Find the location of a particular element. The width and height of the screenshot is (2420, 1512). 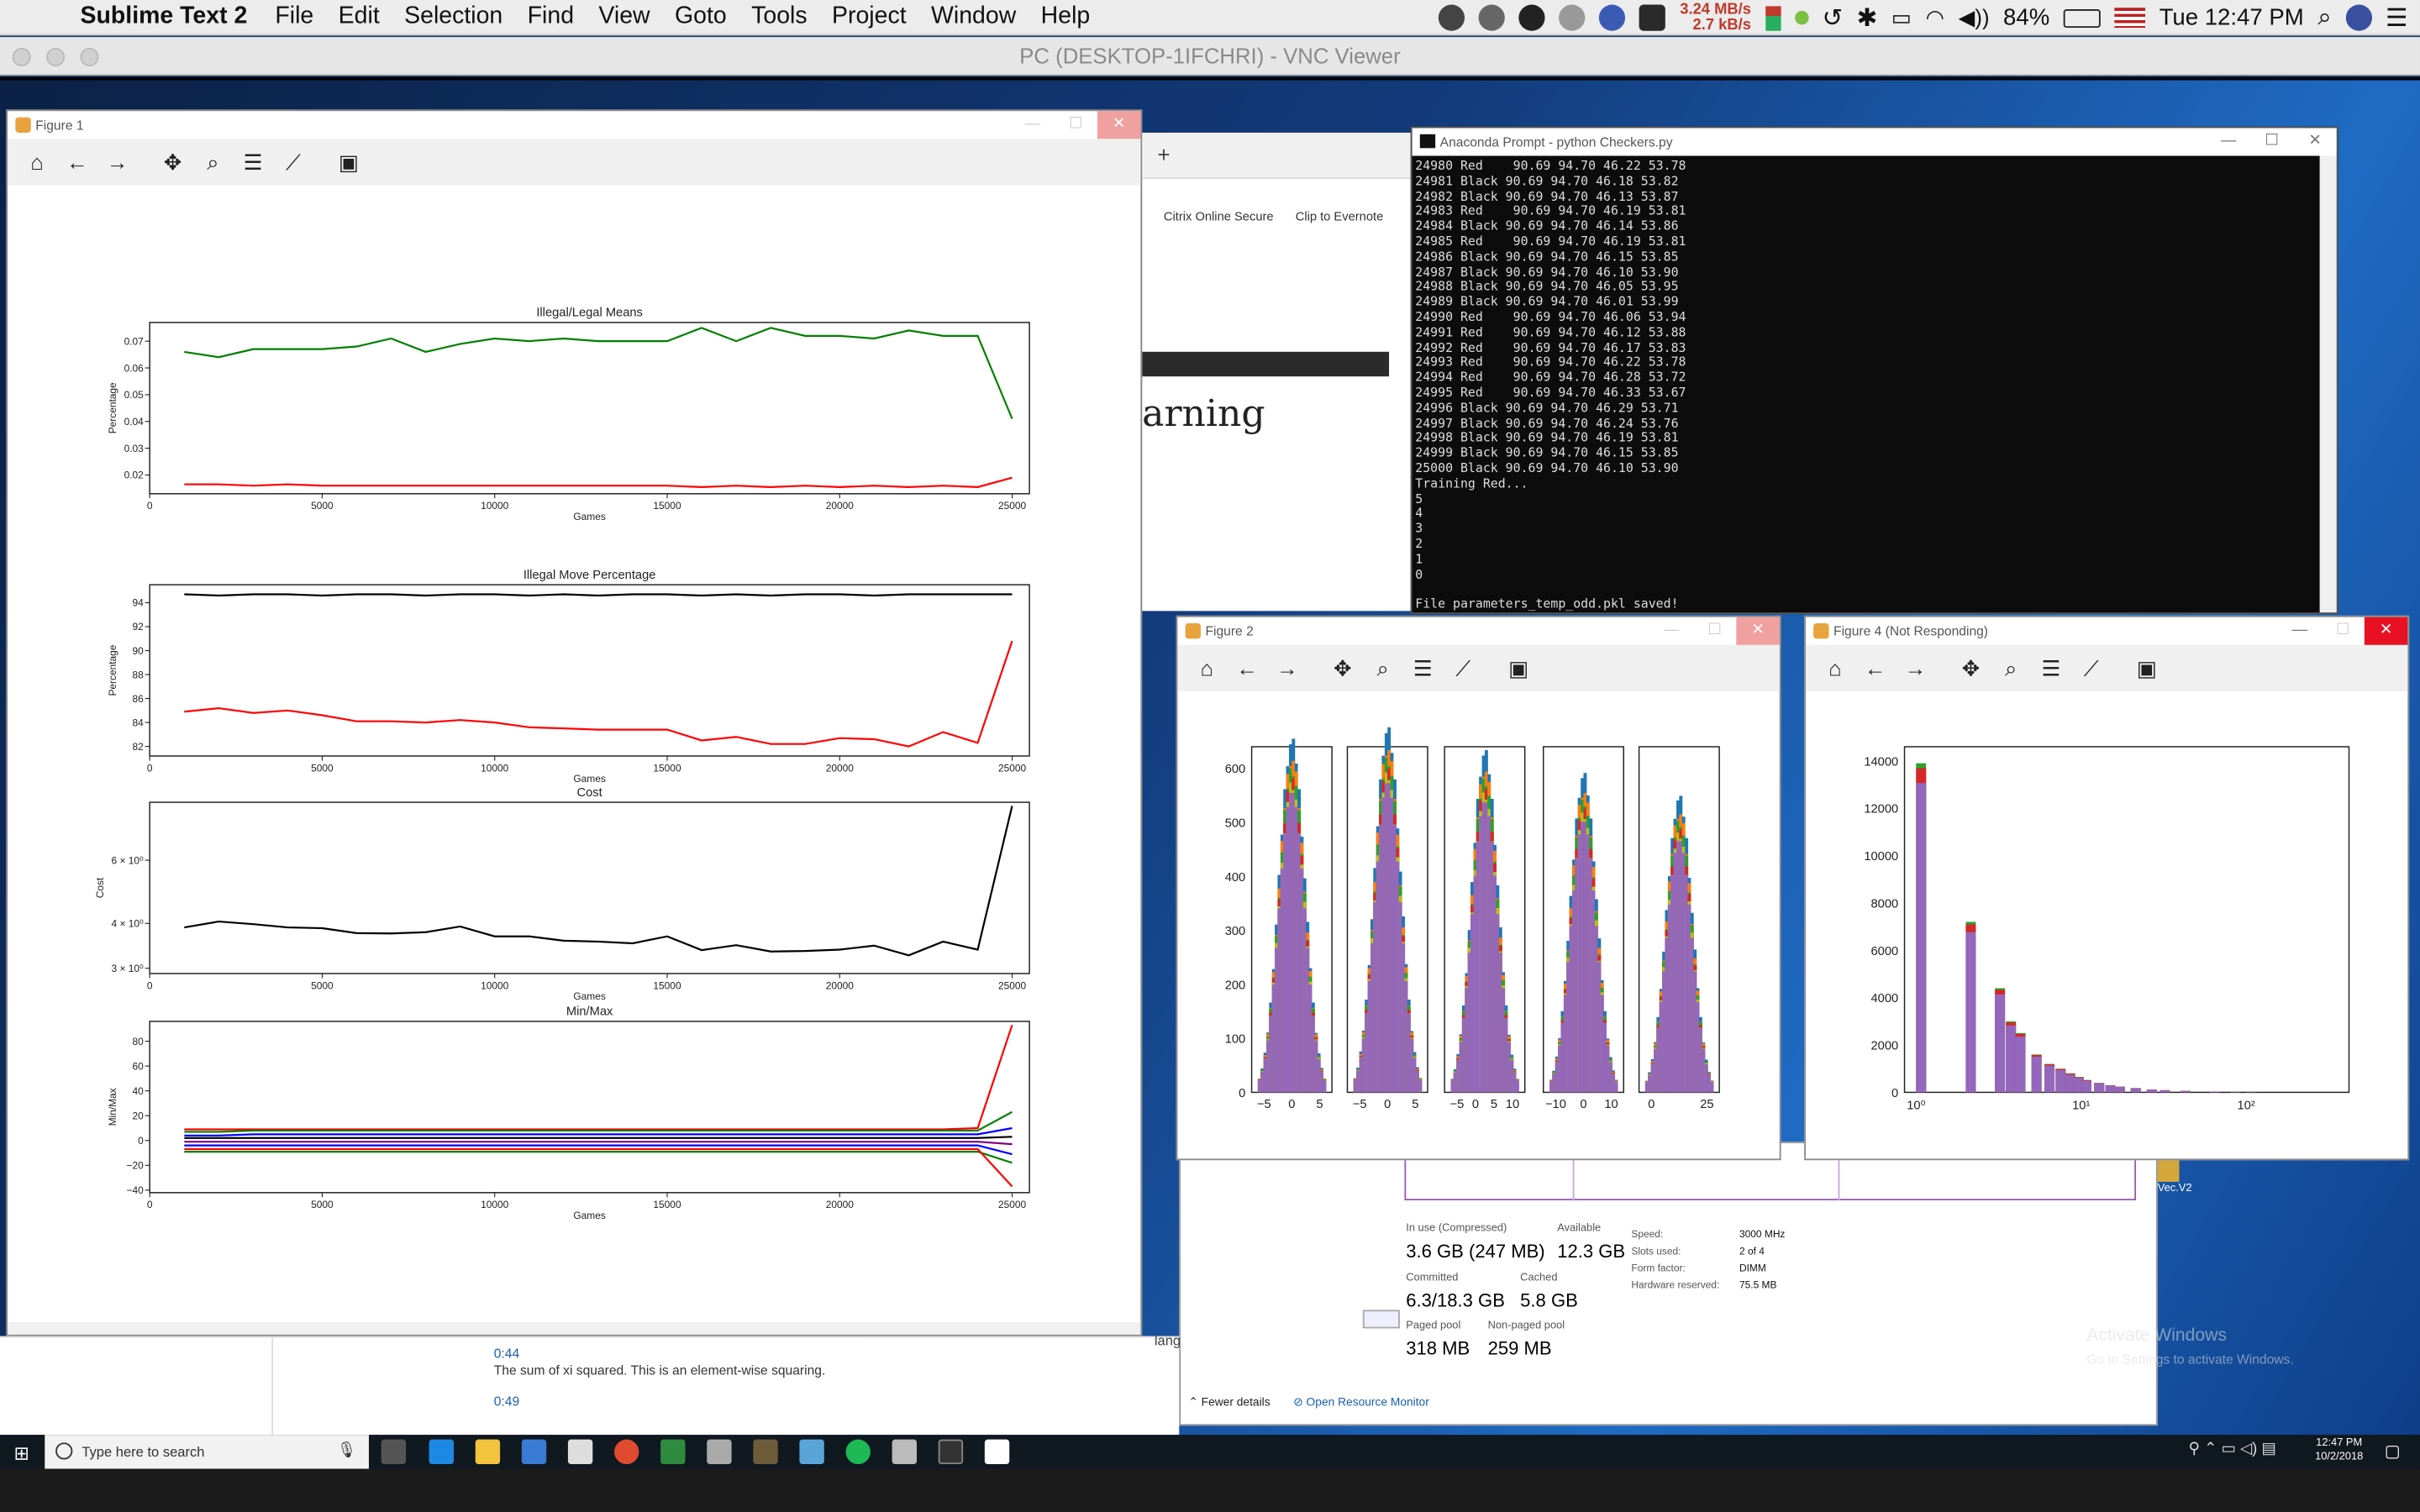

terminal-scrollbar is located at coordinates (2328, 384).